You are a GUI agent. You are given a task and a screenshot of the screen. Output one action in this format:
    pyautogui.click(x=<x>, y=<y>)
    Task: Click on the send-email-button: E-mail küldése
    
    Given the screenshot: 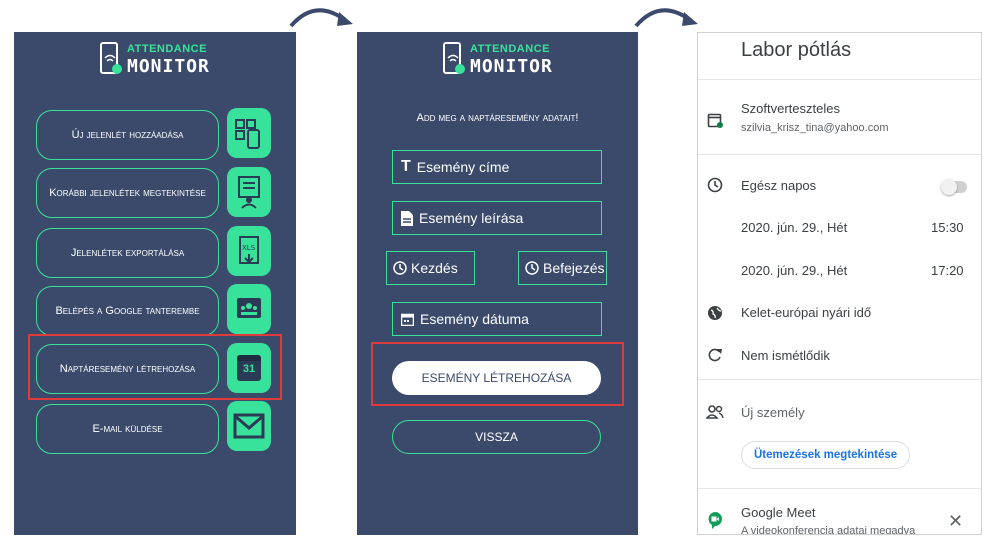 What is the action you would take?
    pyautogui.click(x=127, y=429)
    